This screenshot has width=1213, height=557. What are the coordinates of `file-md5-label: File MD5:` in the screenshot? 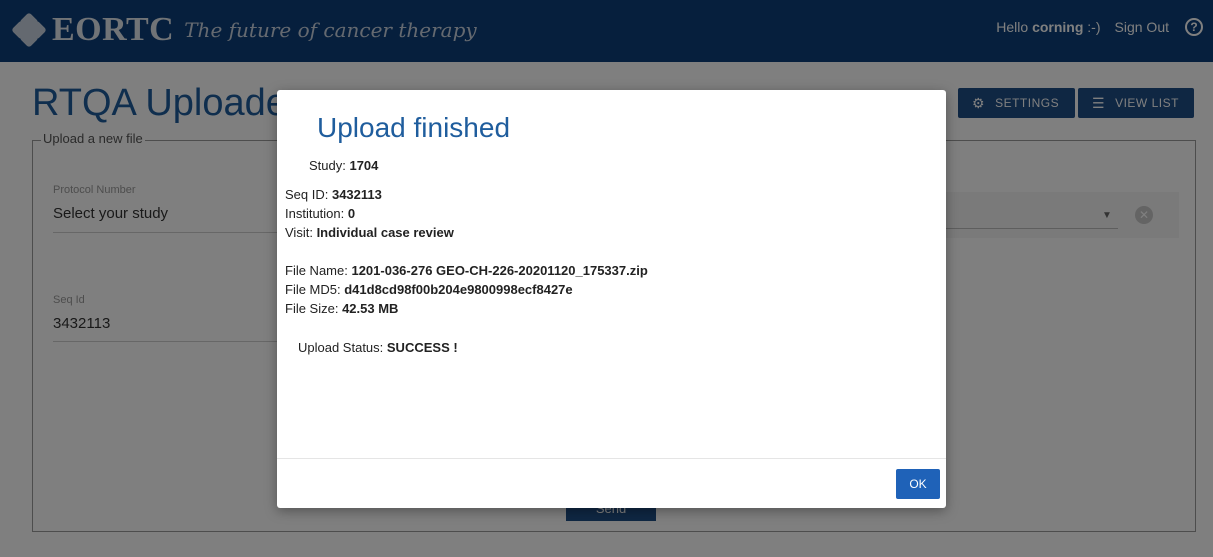 It's located at (315, 289).